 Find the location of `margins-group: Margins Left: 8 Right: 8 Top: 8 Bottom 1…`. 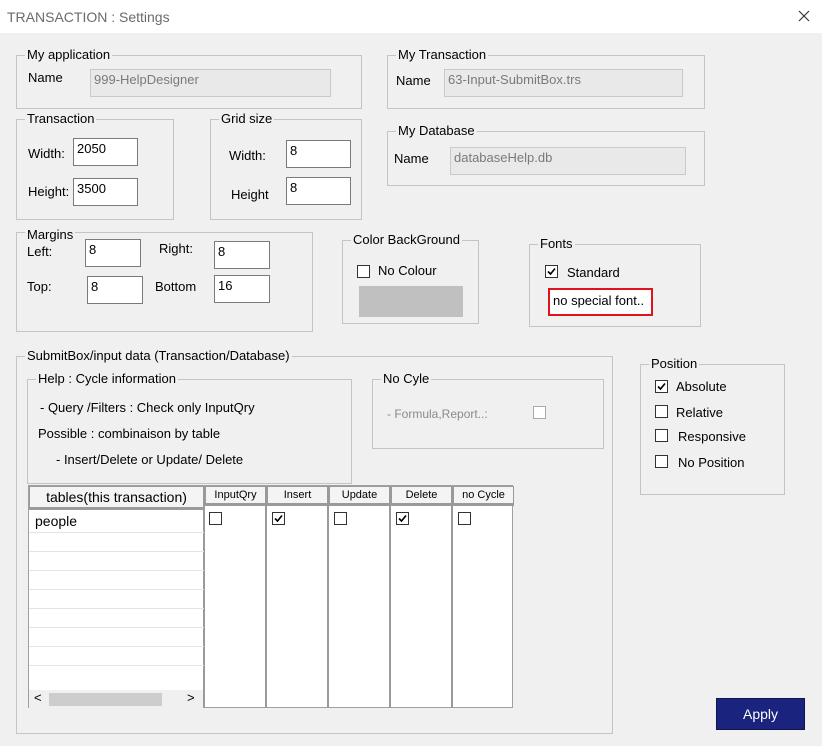

margins-group: Margins Left: 8 Right: 8 Top: 8 Bottom 1… is located at coordinates (164, 279).